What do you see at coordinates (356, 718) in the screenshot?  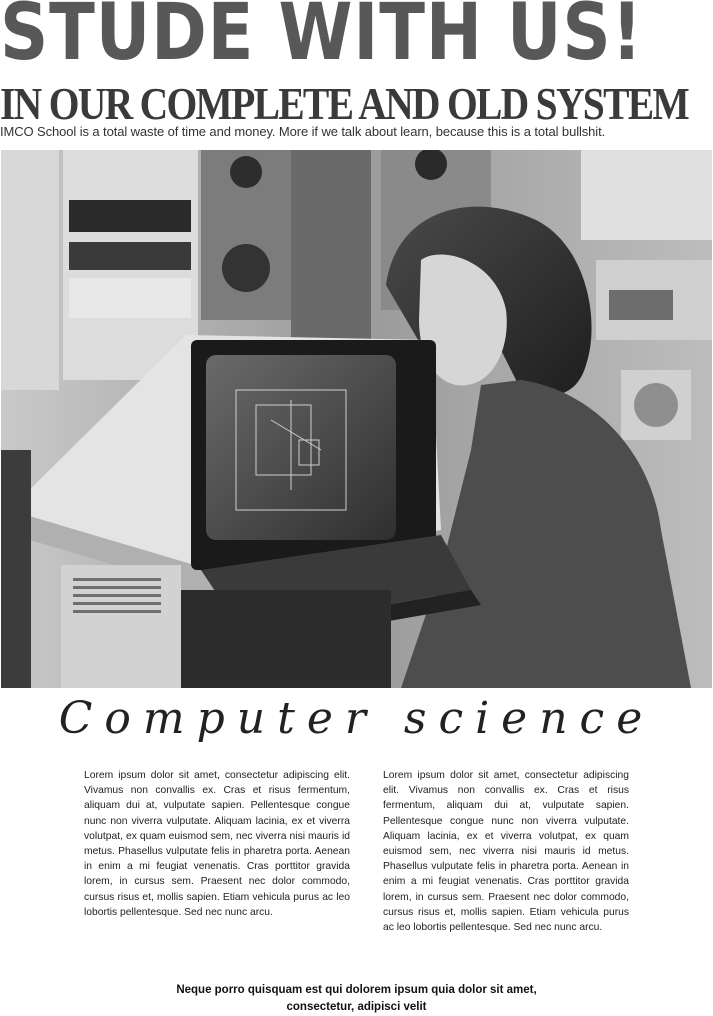 I see `section-title: Computer science` at bounding box center [356, 718].